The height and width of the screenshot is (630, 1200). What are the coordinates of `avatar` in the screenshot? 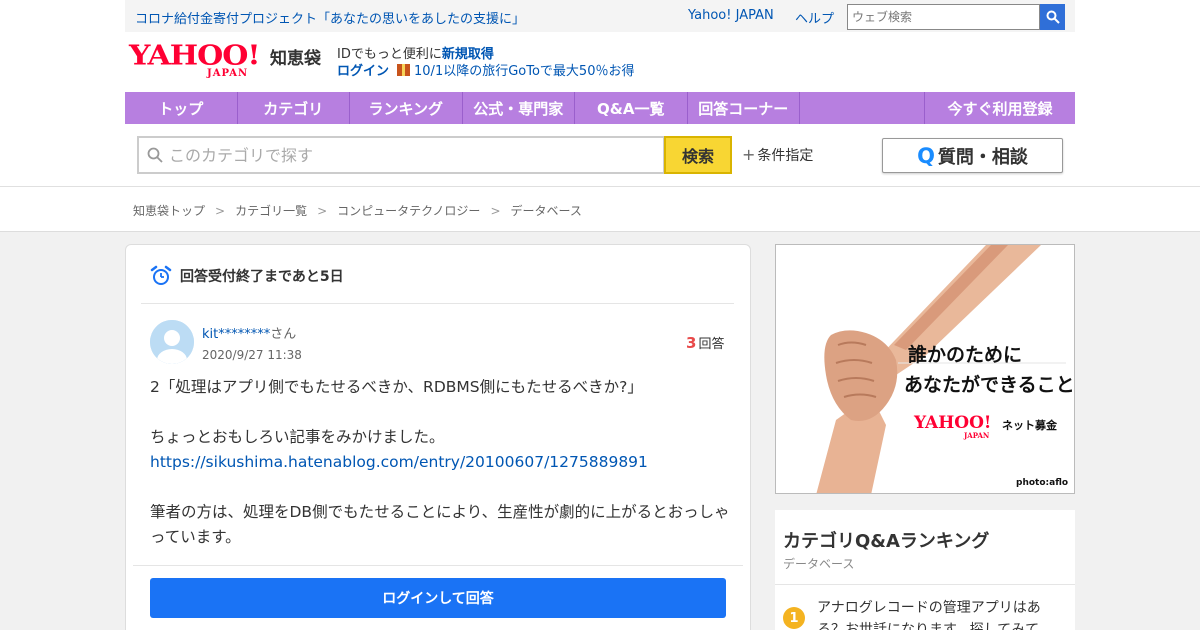 It's located at (172, 342).